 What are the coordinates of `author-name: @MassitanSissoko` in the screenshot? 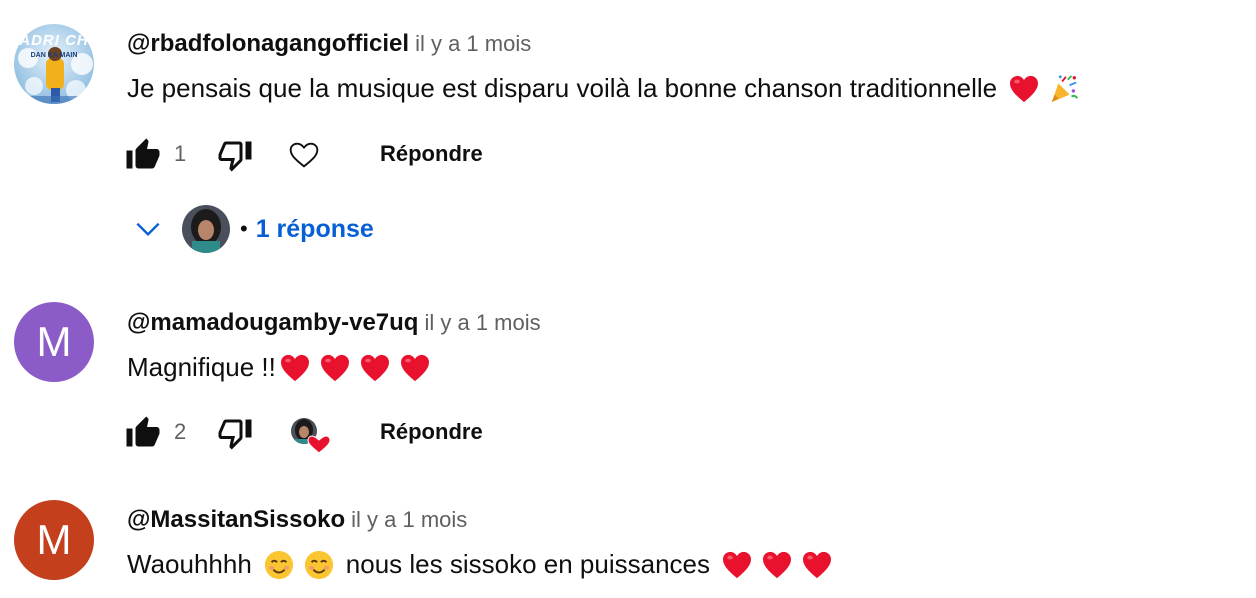 It's located at (236, 519).